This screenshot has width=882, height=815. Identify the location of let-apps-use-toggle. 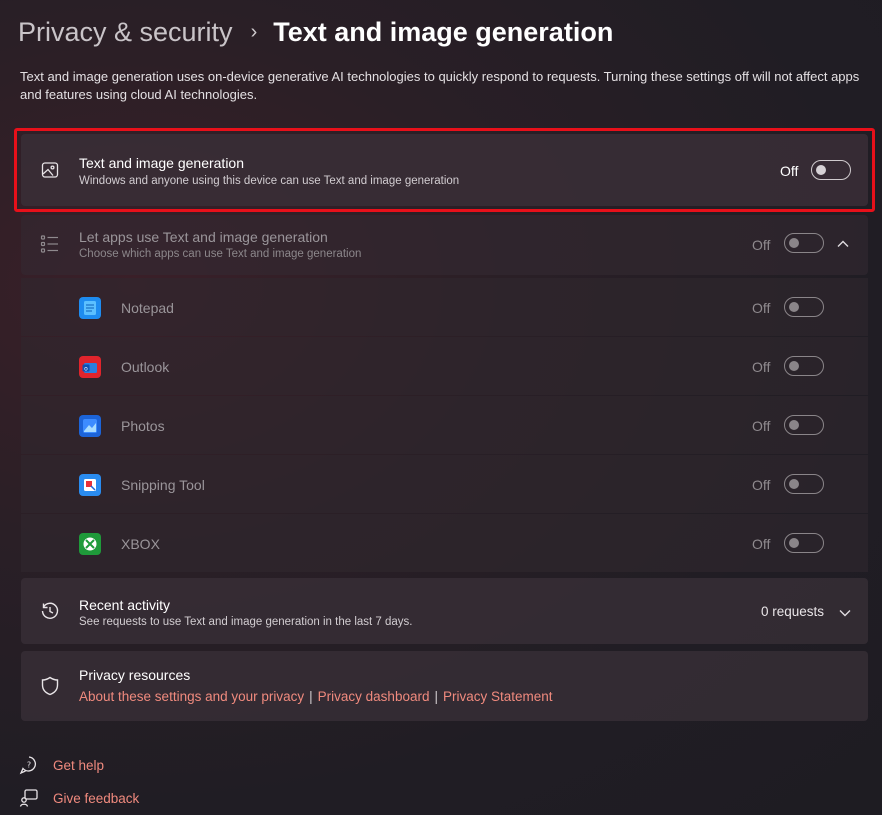
(804, 243).